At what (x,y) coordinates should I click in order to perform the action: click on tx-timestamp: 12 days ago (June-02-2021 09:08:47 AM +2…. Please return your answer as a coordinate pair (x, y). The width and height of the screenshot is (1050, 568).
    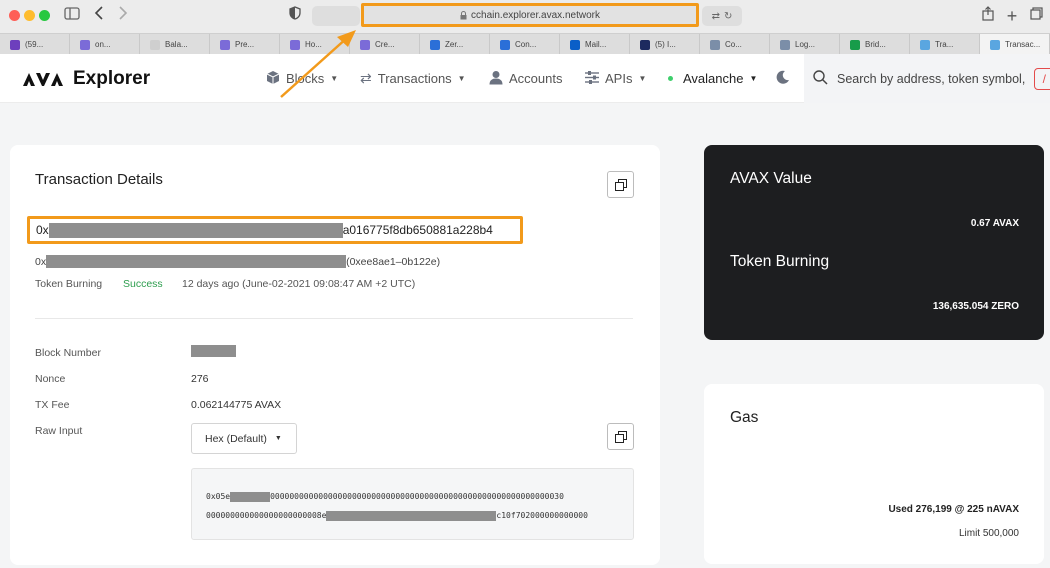
    Looking at the image, I should click on (299, 284).